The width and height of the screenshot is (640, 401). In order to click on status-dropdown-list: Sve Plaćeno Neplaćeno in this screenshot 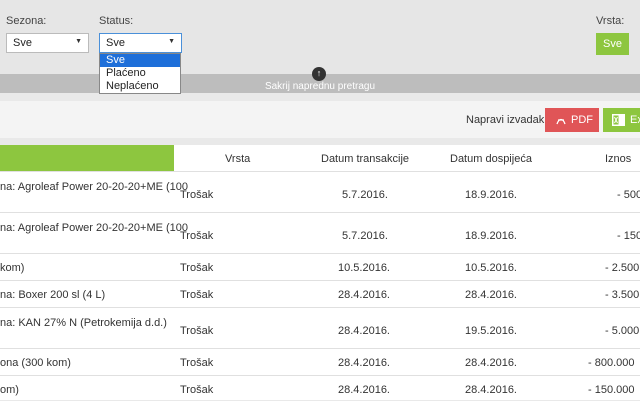, I will do `click(140, 73)`.